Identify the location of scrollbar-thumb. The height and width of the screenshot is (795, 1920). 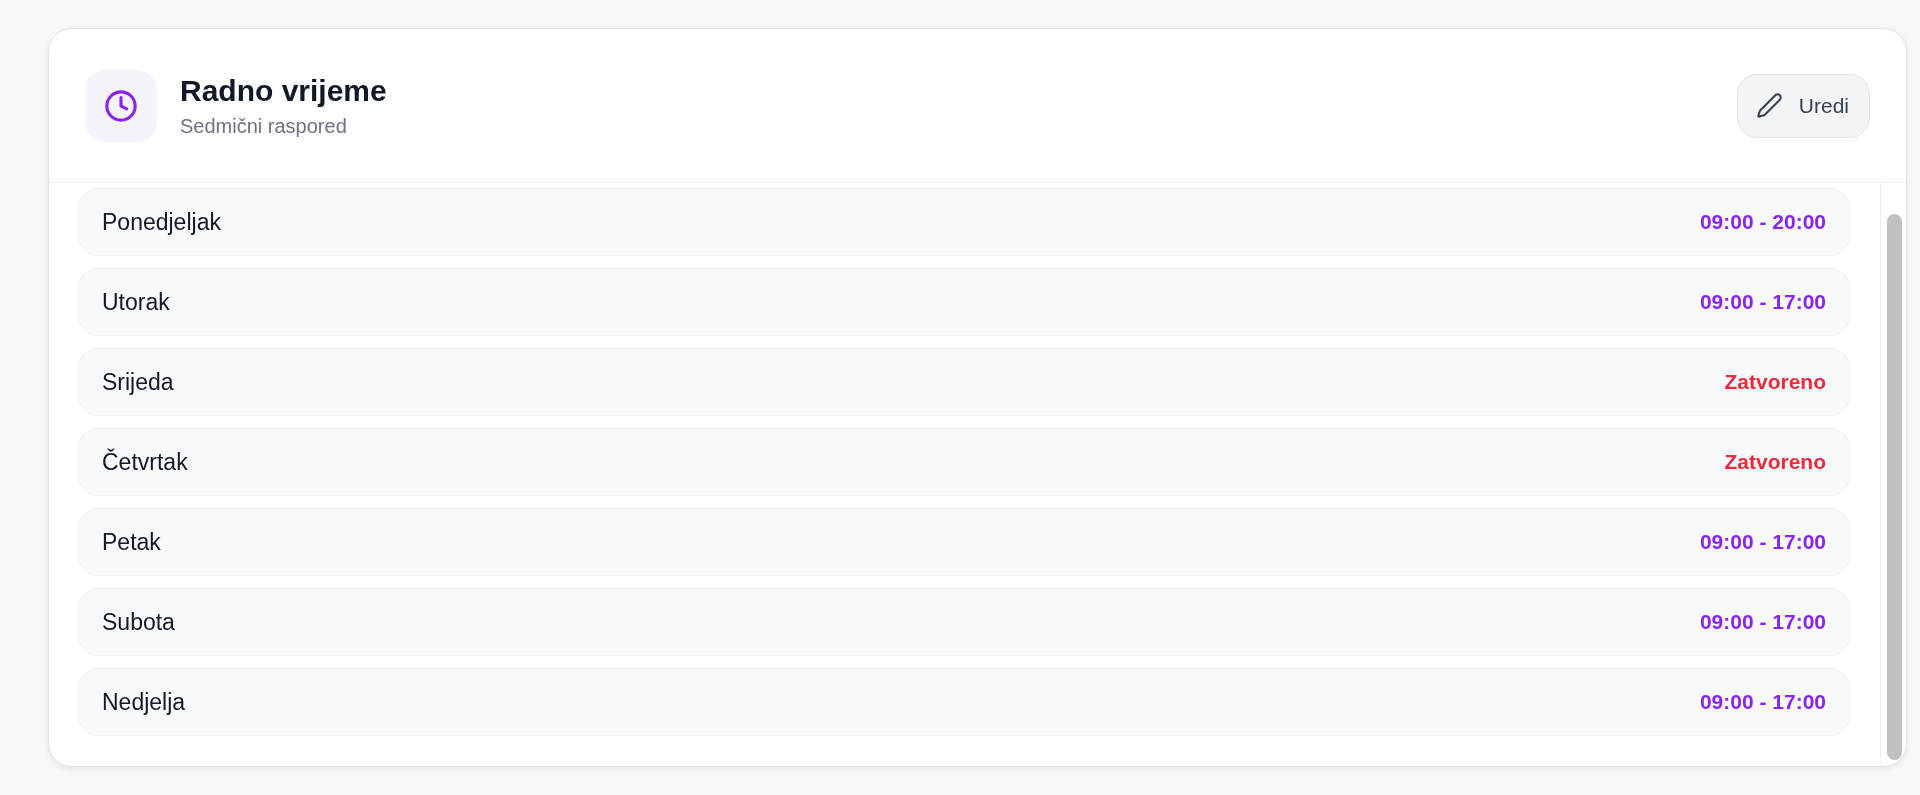
(1894, 487).